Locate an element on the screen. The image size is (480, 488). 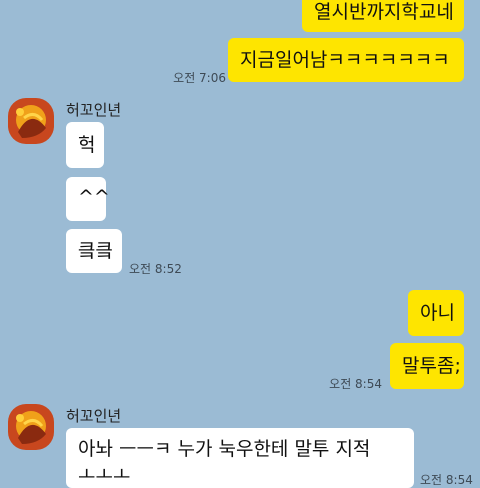
my-message-bubble: 말투좀; is located at coordinates (427, 366).